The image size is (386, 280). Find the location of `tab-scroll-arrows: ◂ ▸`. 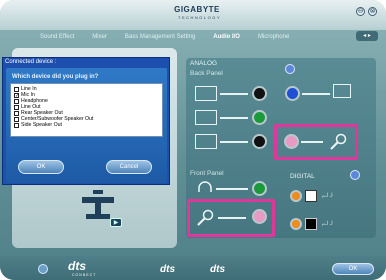

tab-scroll-arrows: ◂ ▸ is located at coordinates (367, 36).